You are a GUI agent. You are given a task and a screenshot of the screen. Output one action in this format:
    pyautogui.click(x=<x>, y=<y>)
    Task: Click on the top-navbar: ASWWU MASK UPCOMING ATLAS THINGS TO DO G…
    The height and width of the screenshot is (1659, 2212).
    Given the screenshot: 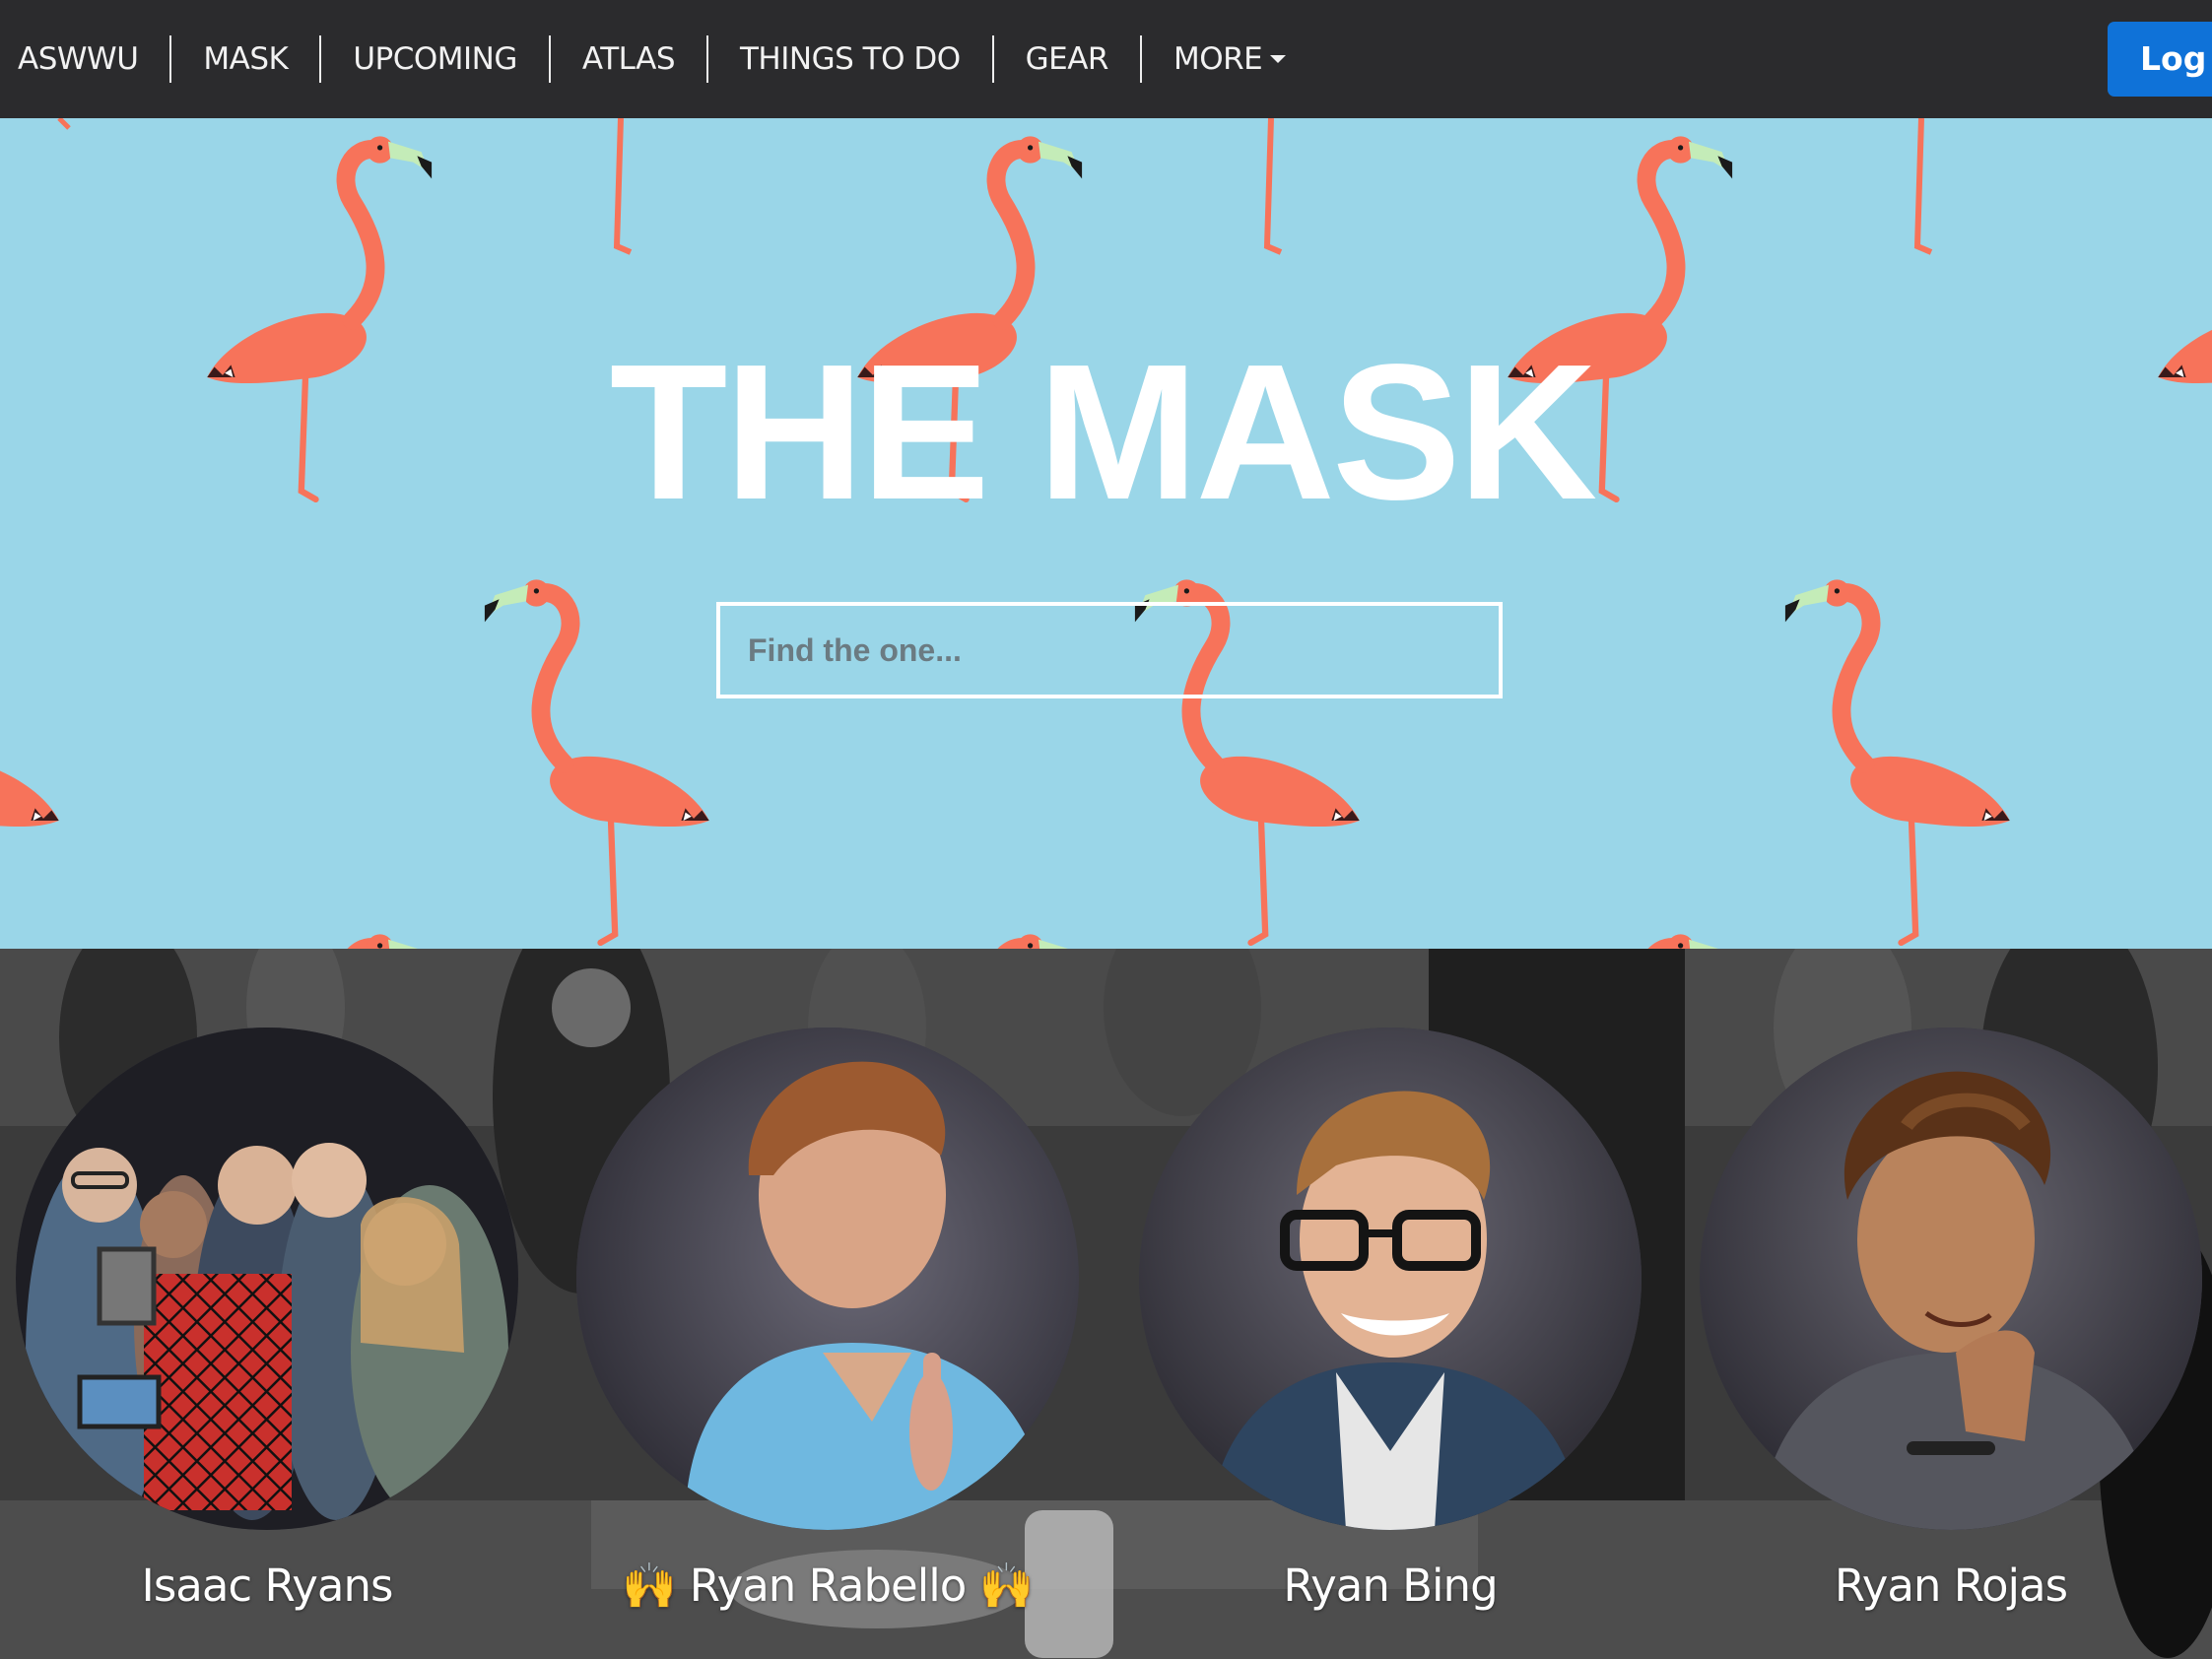 What is the action you would take?
    pyautogui.click(x=1106, y=59)
    